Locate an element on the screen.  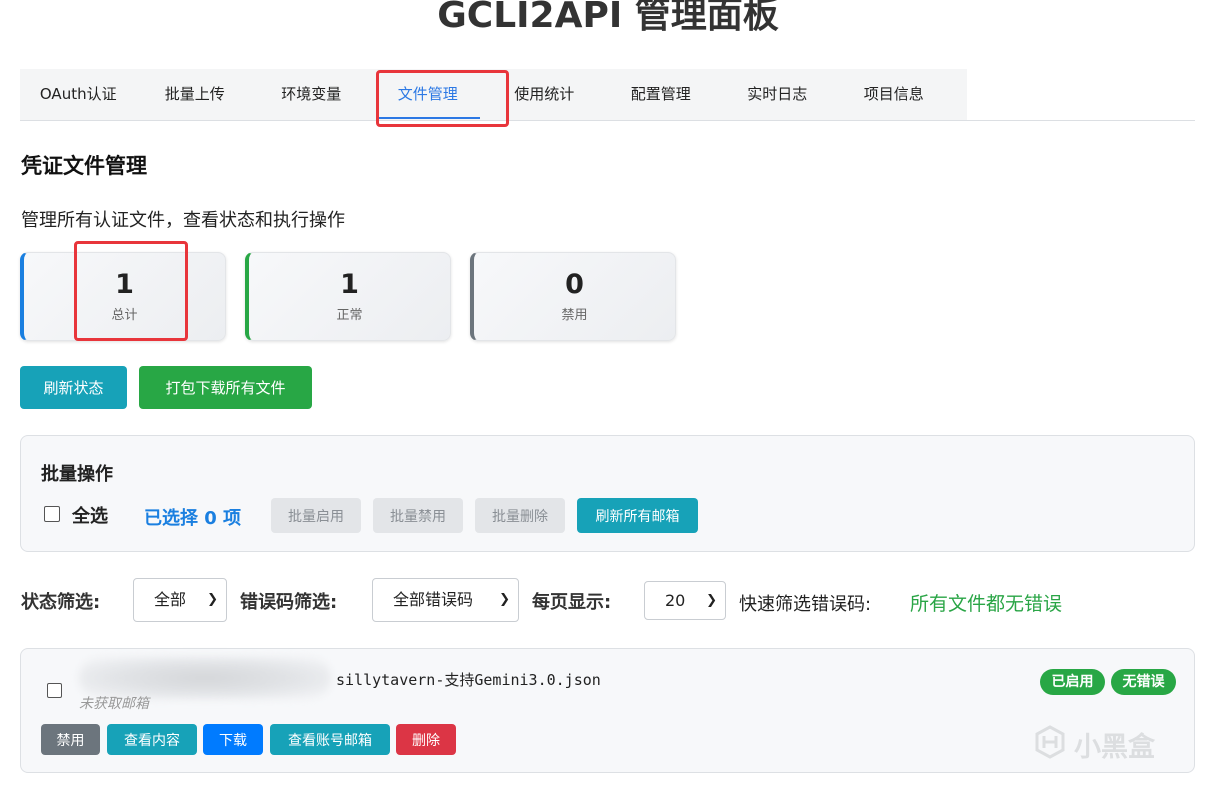
error-filter-select: 全部错误码 ❯ is located at coordinates (445, 600).